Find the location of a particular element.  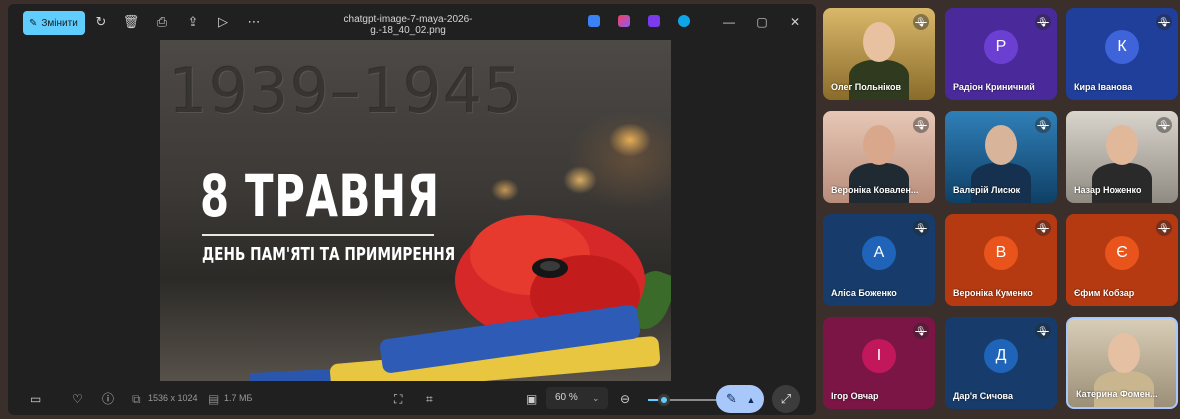

participant-tile: А 🎙 Аліса Боженко is located at coordinates (879, 260).